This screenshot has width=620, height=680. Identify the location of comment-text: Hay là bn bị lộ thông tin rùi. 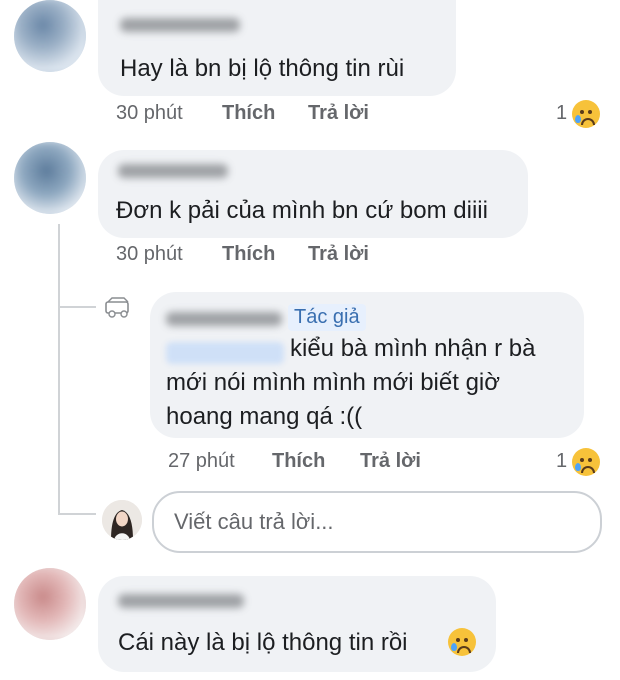
(262, 68).